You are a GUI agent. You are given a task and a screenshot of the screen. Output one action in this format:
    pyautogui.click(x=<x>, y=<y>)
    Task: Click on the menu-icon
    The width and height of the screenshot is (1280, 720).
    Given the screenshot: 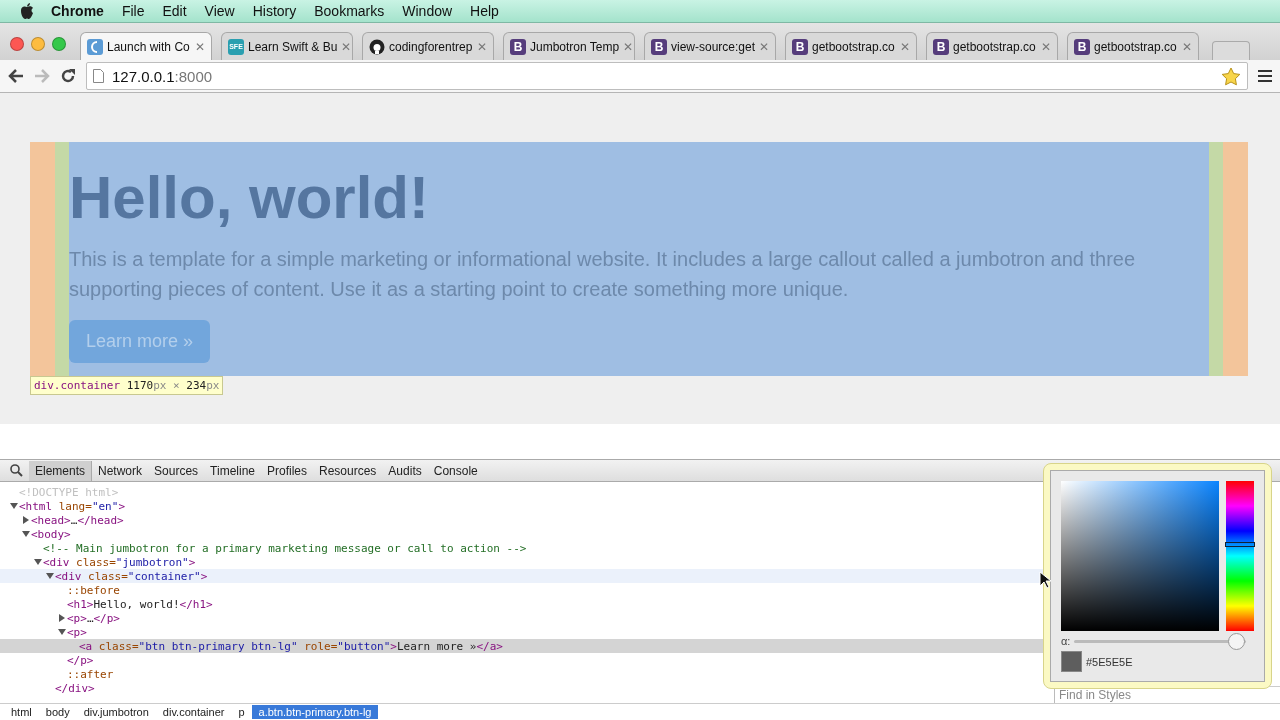 What is the action you would take?
    pyautogui.click(x=1265, y=76)
    